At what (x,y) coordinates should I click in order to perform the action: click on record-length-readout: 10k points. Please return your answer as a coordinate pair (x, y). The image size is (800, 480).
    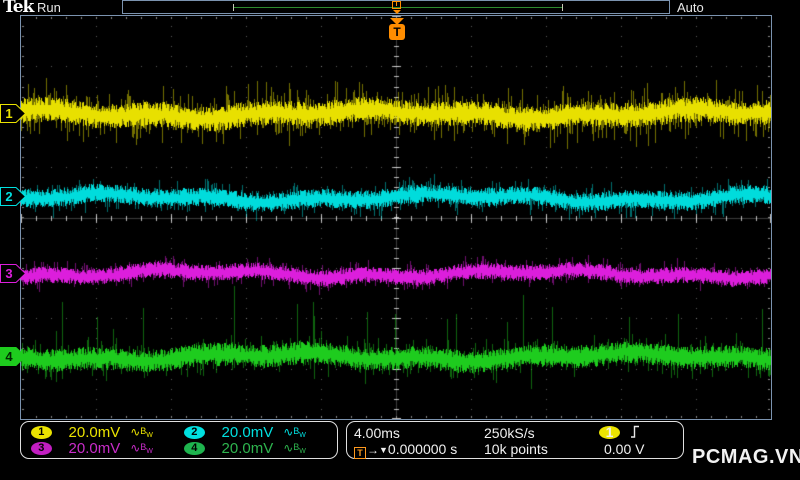
    Looking at the image, I should click on (516, 449).